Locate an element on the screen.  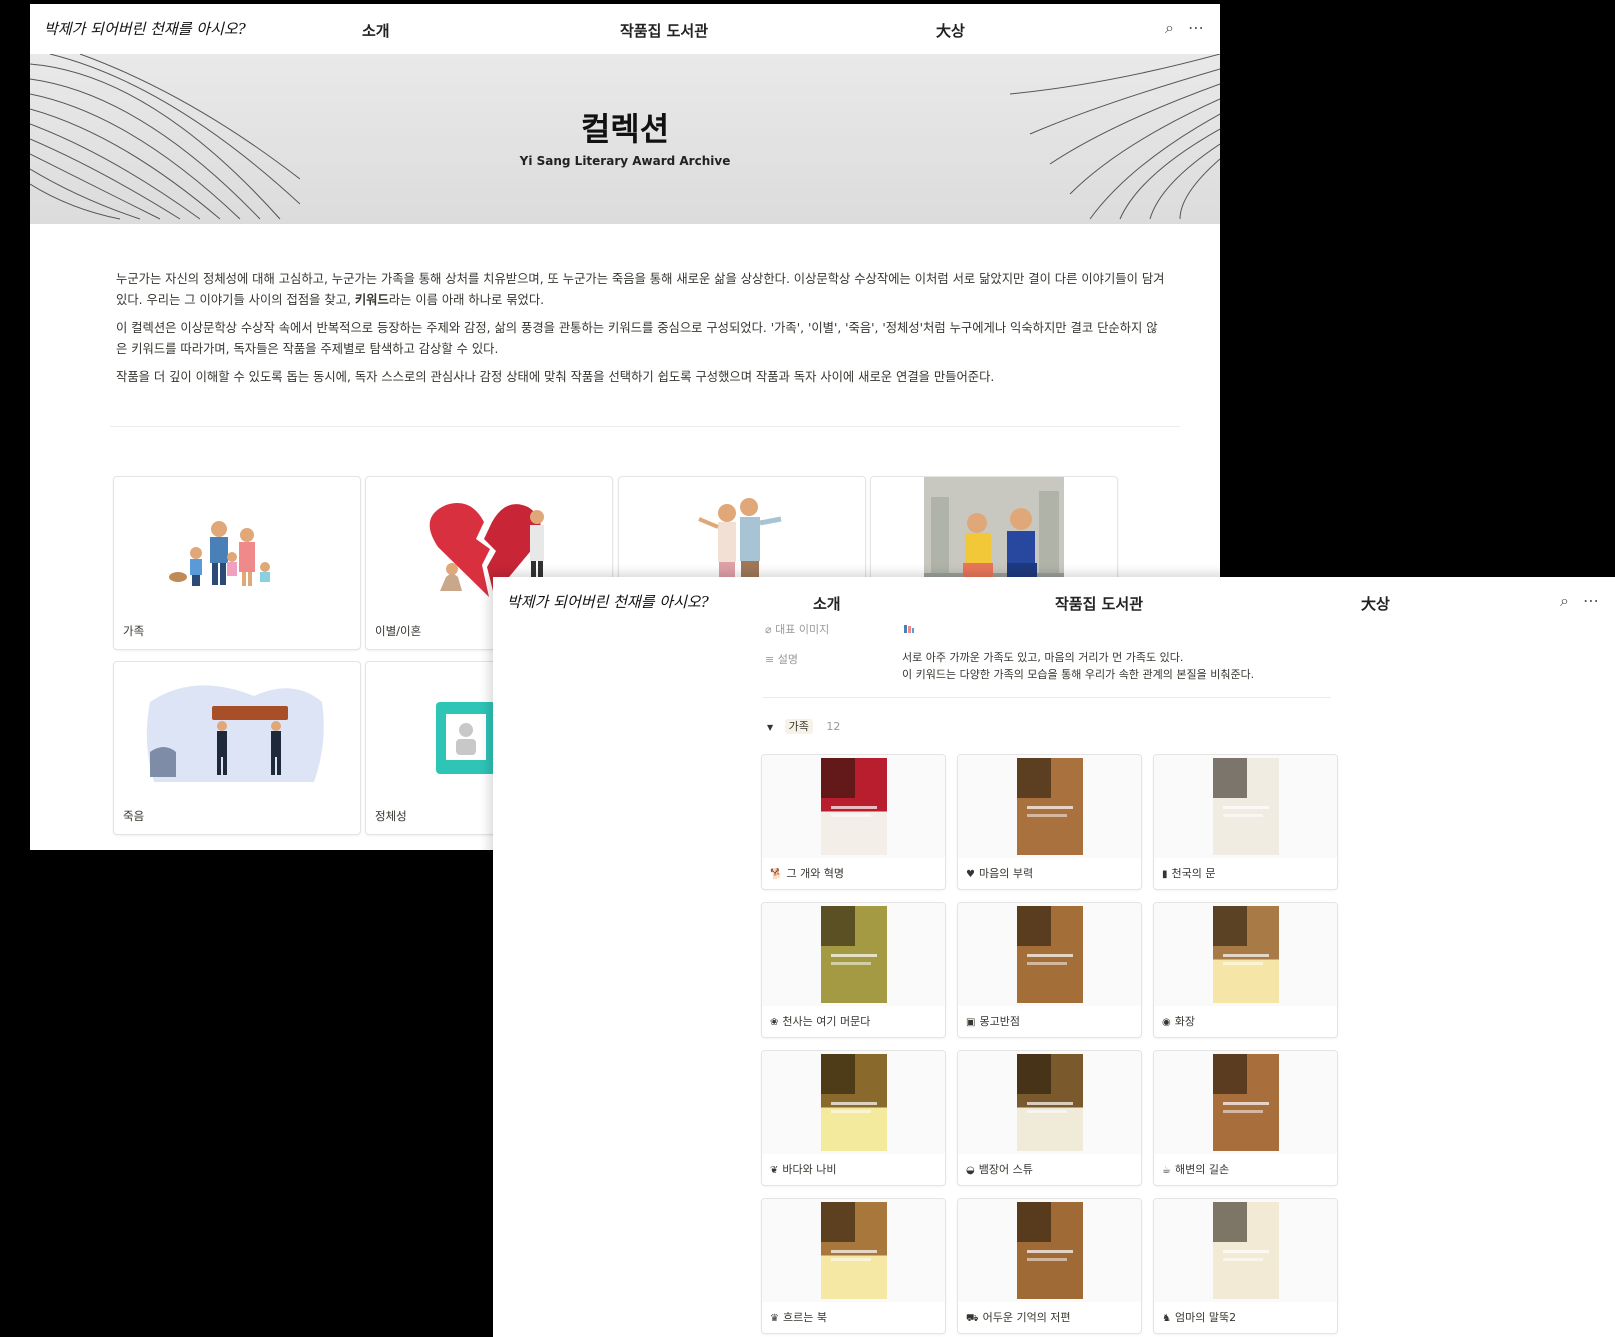
book-title: ☕ 해변의 길손 is located at coordinates (1196, 1169).